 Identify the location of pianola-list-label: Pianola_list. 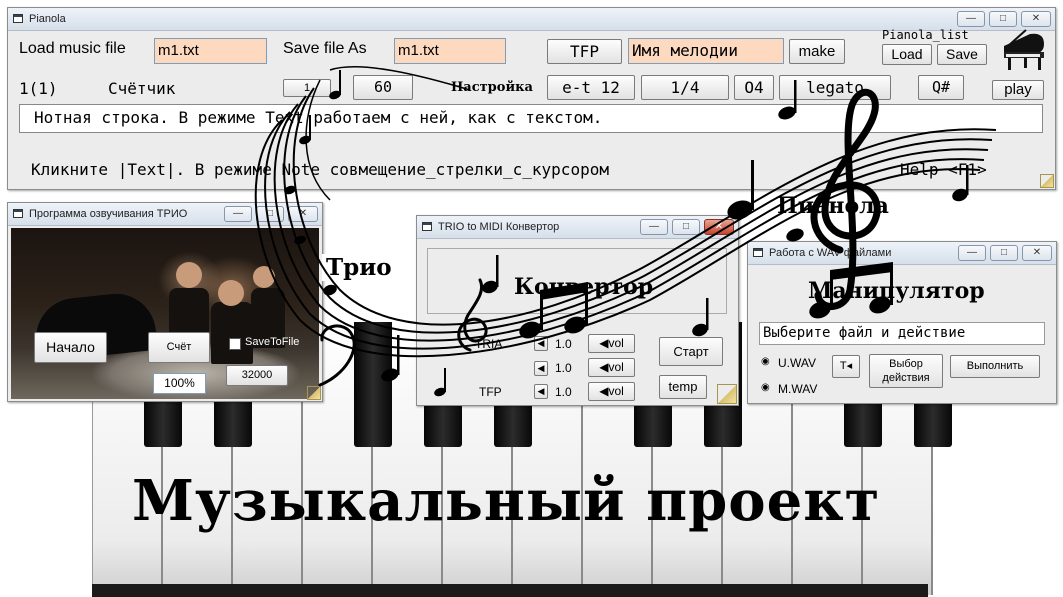
(925, 35).